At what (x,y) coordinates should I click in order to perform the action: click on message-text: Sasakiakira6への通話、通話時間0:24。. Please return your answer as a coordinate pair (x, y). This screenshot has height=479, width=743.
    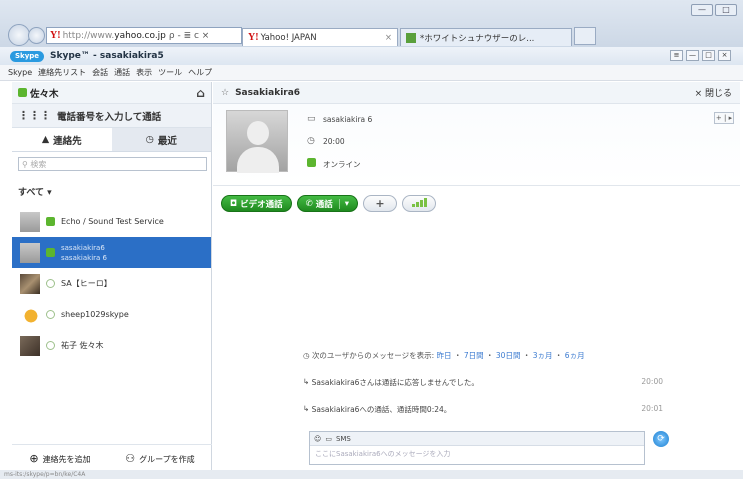
    Looking at the image, I should click on (381, 409).